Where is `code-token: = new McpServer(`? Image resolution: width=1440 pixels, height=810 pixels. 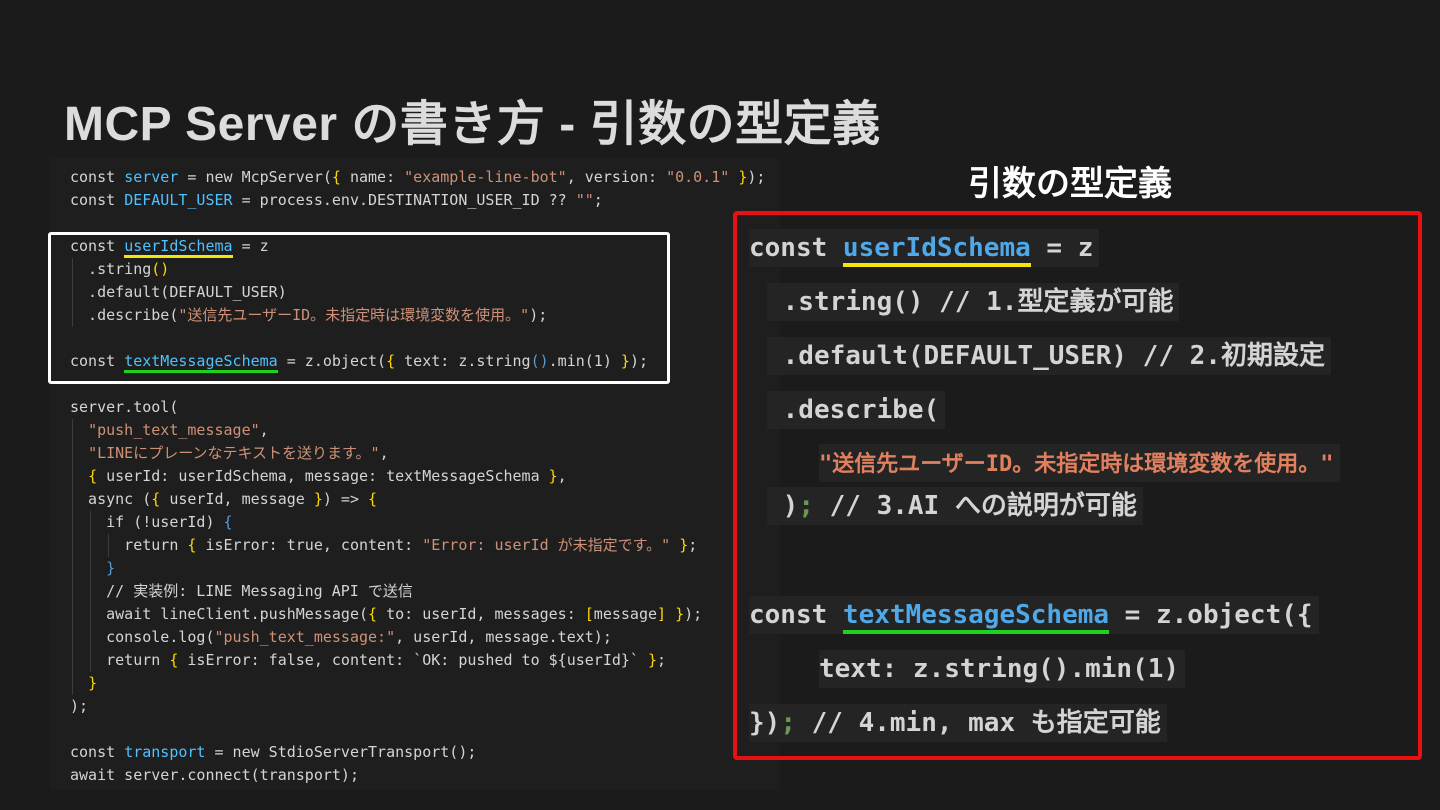
code-token: = new McpServer( is located at coordinates (255, 177).